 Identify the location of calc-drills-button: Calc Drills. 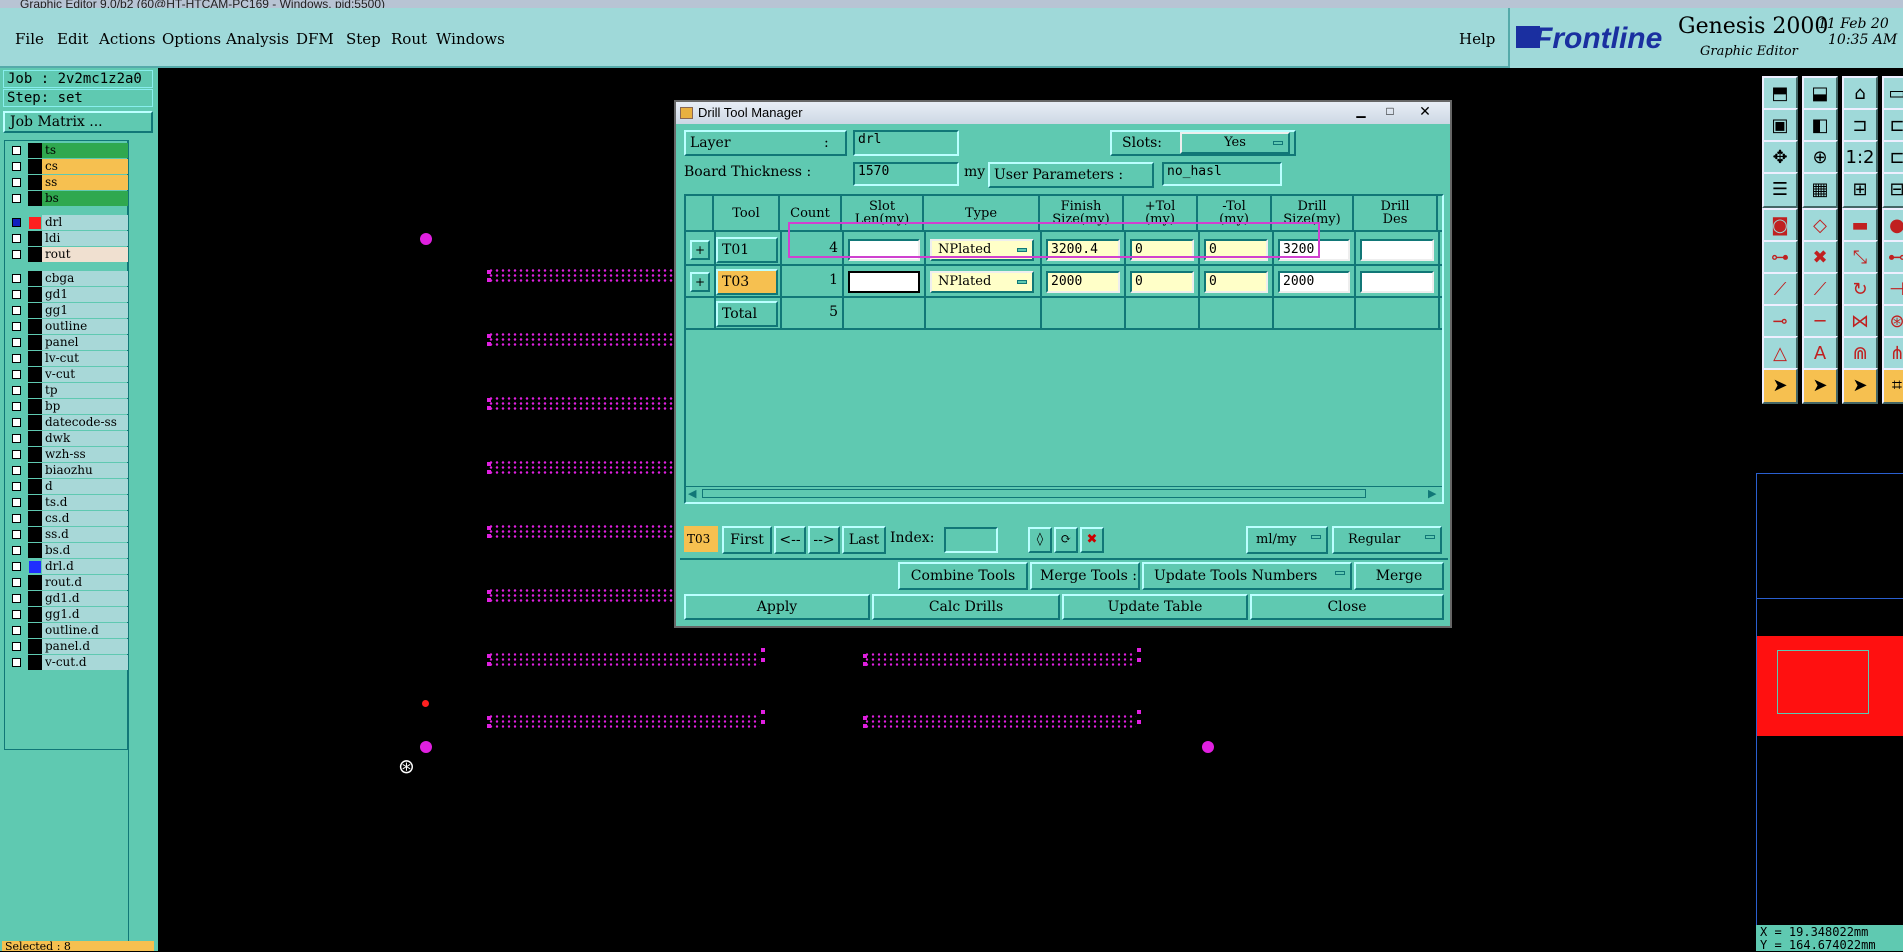
(966, 607).